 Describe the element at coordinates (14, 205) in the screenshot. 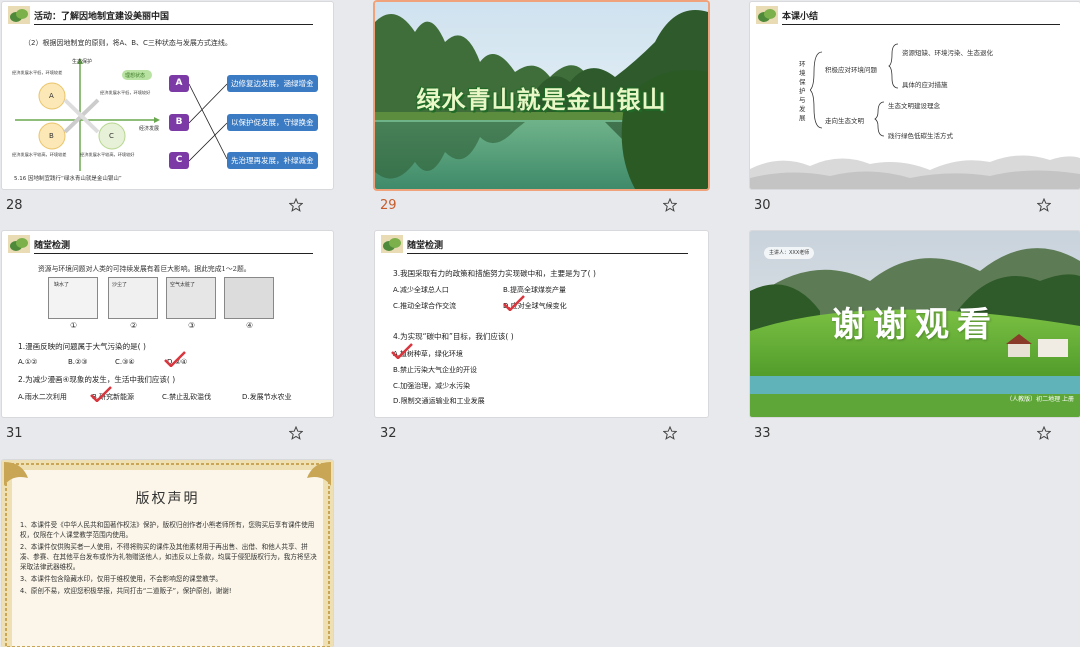

I see `slide-number: 28` at that location.